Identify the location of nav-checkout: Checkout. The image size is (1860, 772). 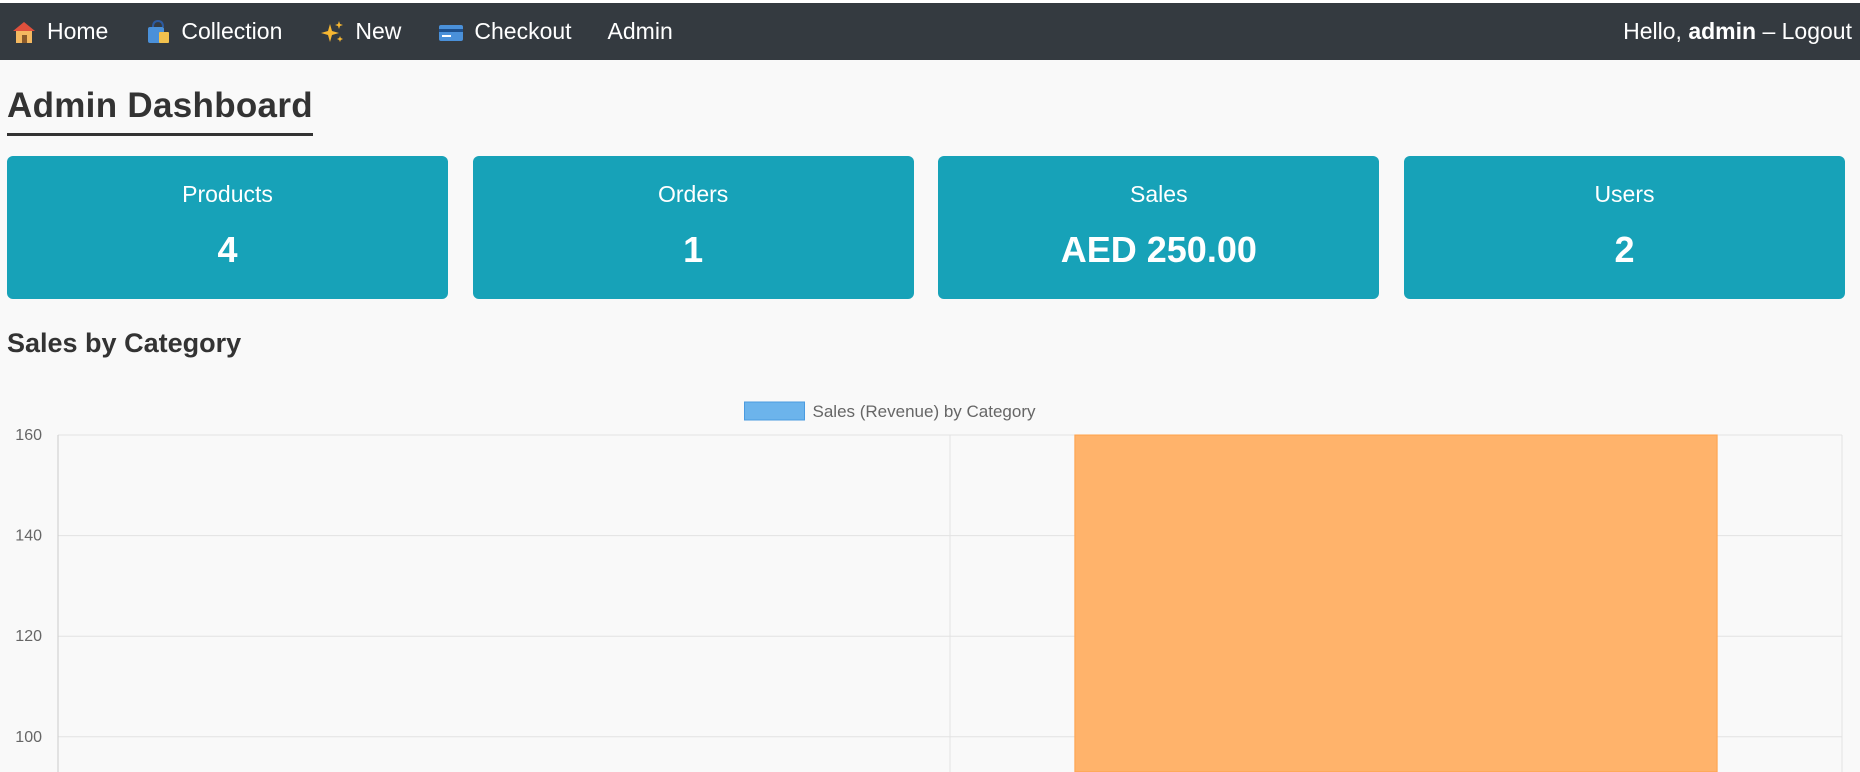
(504, 32).